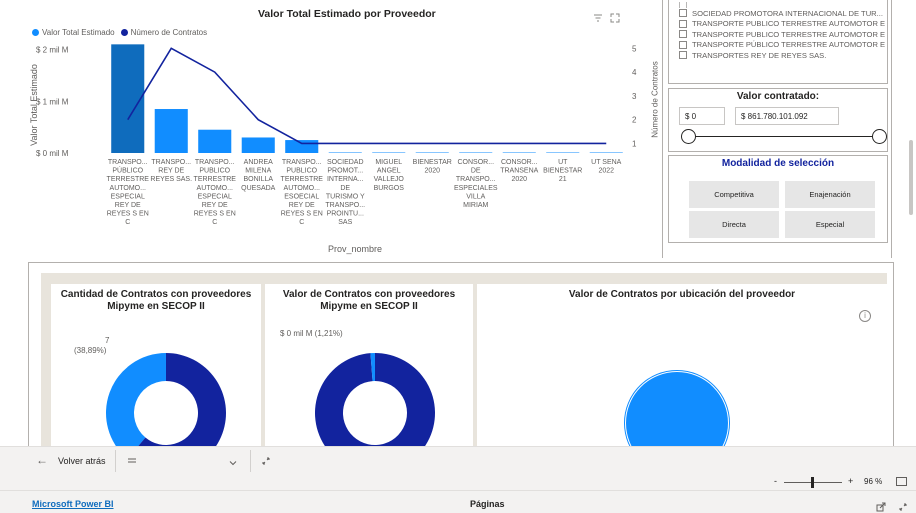 Image resolution: width=916 pixels, height=513 pixels. What do you see at coordinates (787, 116) in the screenshot?
I see `max-value-input: $ 861.780.101.092` at bounding box center [787, 116].